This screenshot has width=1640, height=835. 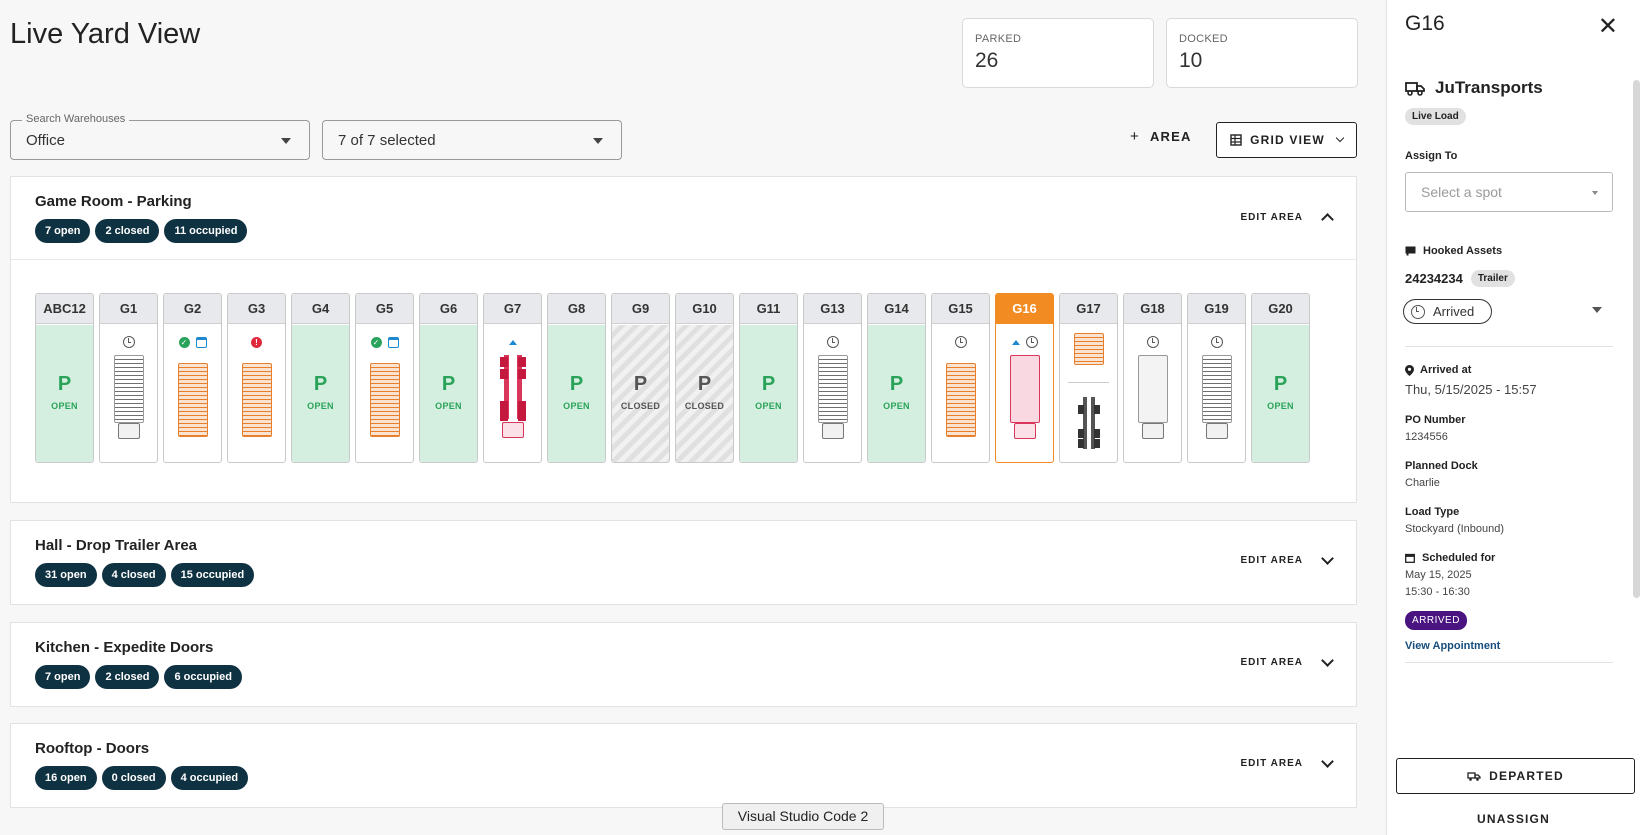 What do you see at coordinates (128, 378) in the screenshot?
I see `spot-g1: G1` at bounding box center [128, 378].